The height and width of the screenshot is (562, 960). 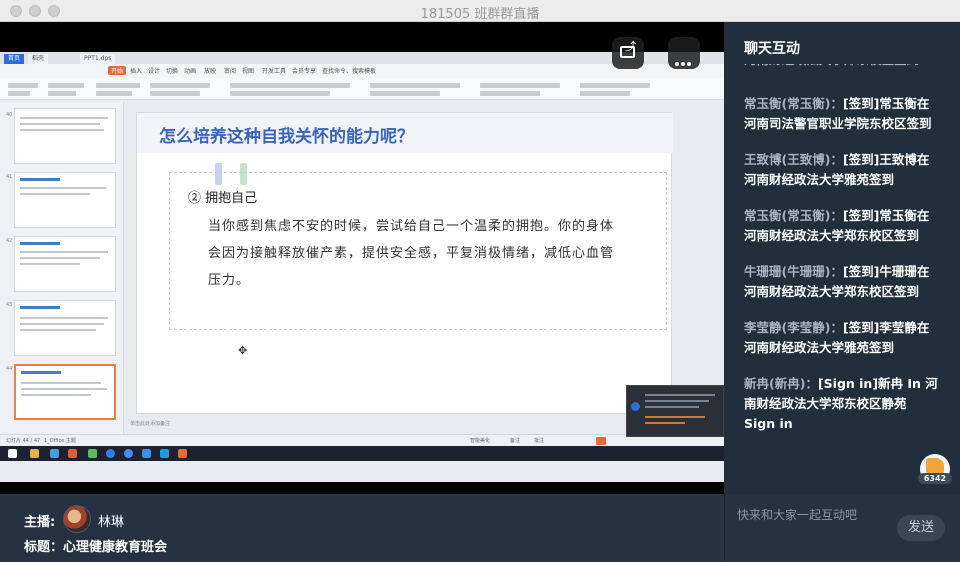 I want to click on arrow-icon: ⤴, so click(x=630, y=46).